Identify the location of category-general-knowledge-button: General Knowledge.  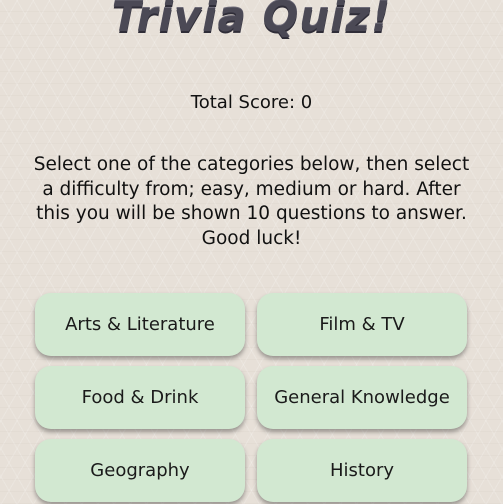
(362, 397).